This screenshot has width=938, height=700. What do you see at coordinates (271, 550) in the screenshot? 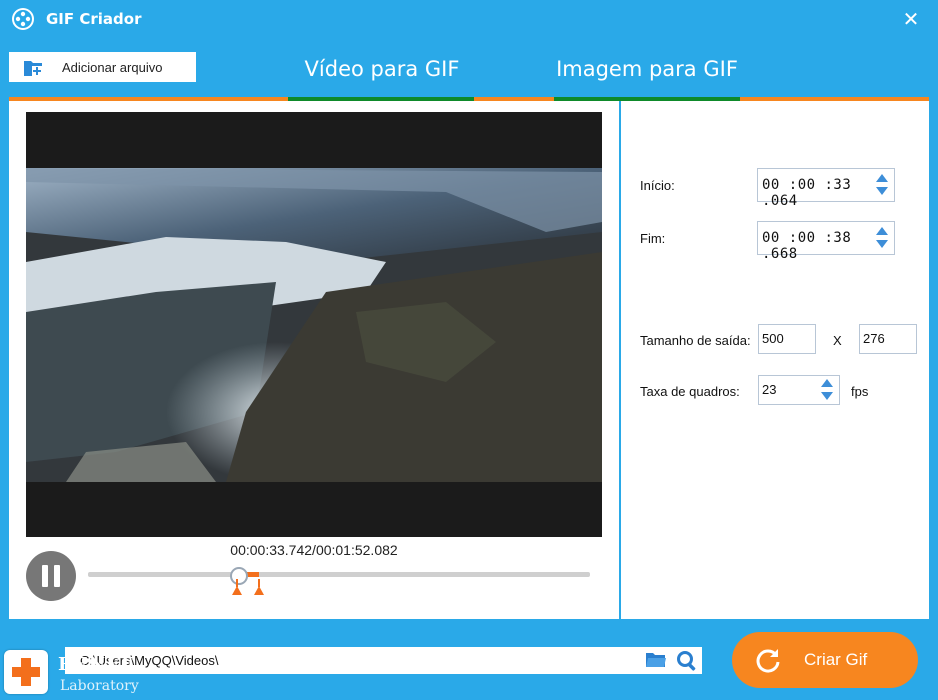
I see `current-time: 00:00:33.742` at bounding box center [271, 550].